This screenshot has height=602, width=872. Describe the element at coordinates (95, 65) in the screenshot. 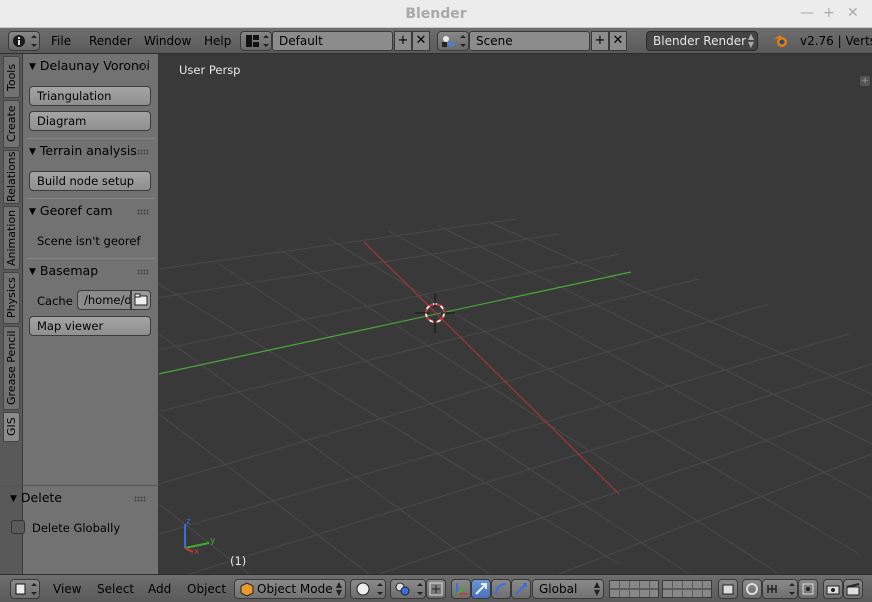

I see `panel-title: Delaunay Voronoi` at that location.